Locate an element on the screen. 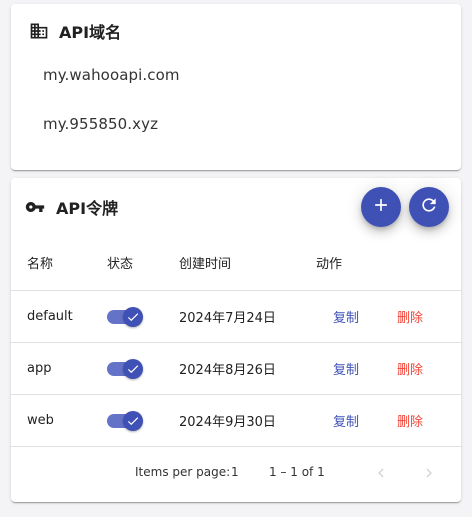  refresh-icon is located at coordinates (429, 207).